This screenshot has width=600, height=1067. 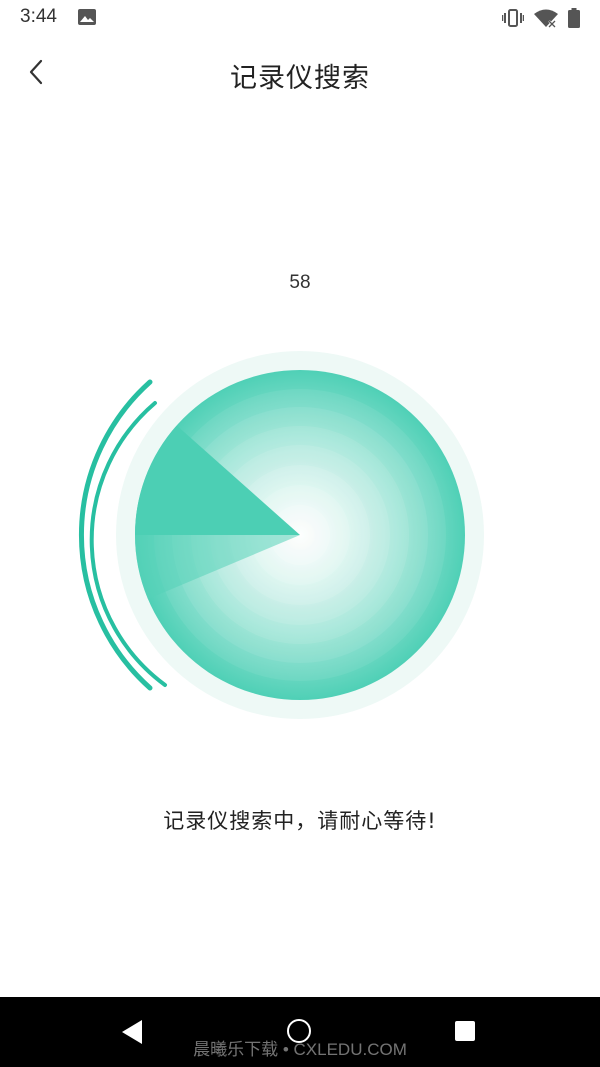 What do you see at coordinates (87, 17) in the screenshot?
I see `image-icon` at bounding box center [87, 17].